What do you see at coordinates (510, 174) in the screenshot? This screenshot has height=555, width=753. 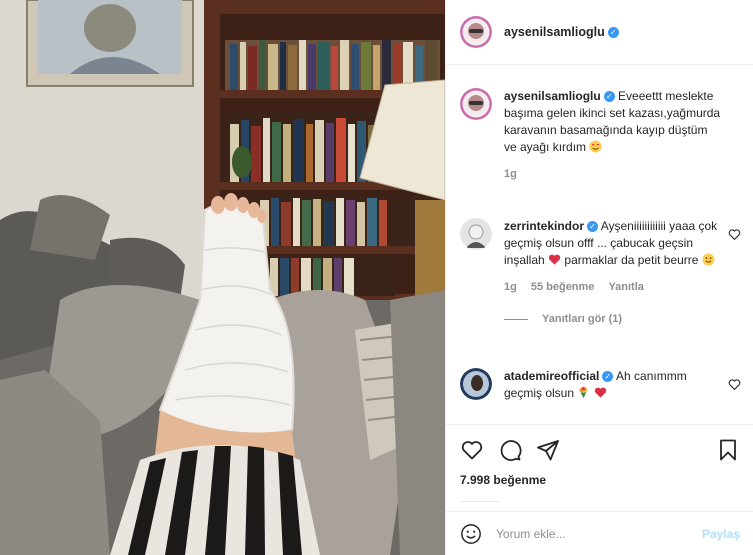 I see `caption-time: 1g` at bounding box center [510, 174].